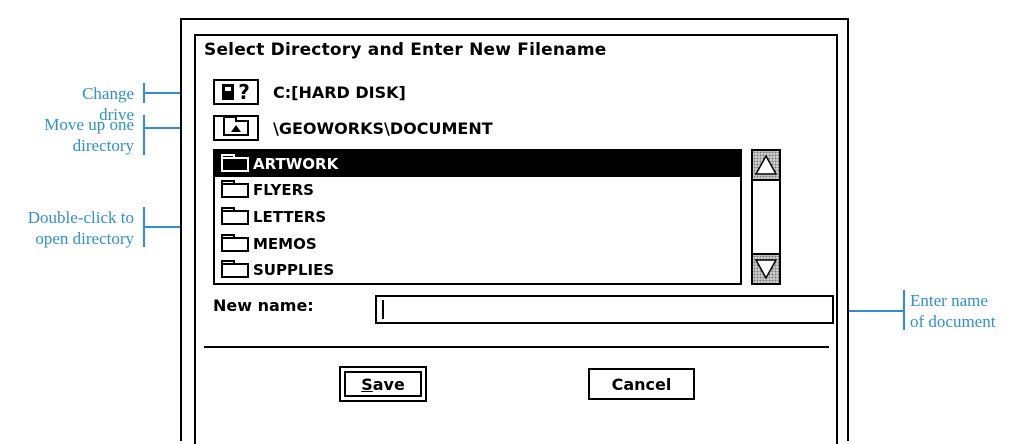 This screenshot has height=444, width=1016. I want to click on annotation-double-click: Double-click to open directory, so click(67, 228).